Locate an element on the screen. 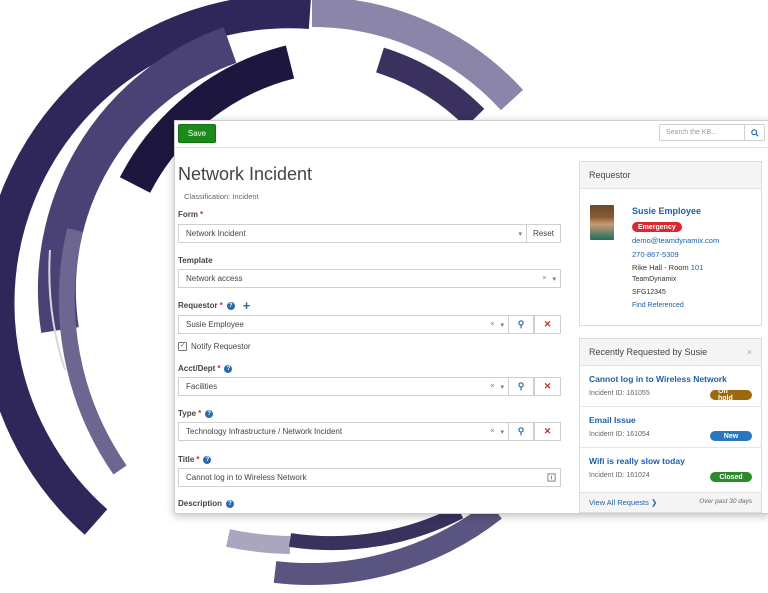 Image resolution: width=768 pixels, height=593 pixels. find-referenced-link: Find Referenced is located at coordinates (658, 305).